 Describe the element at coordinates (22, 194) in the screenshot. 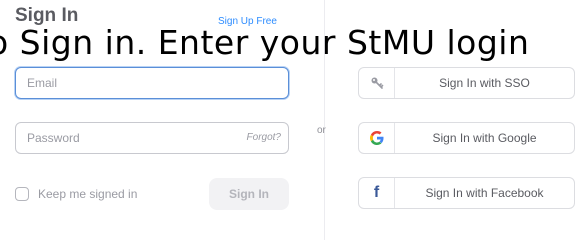

I see `keep-signed-in-checkbox` at that location.